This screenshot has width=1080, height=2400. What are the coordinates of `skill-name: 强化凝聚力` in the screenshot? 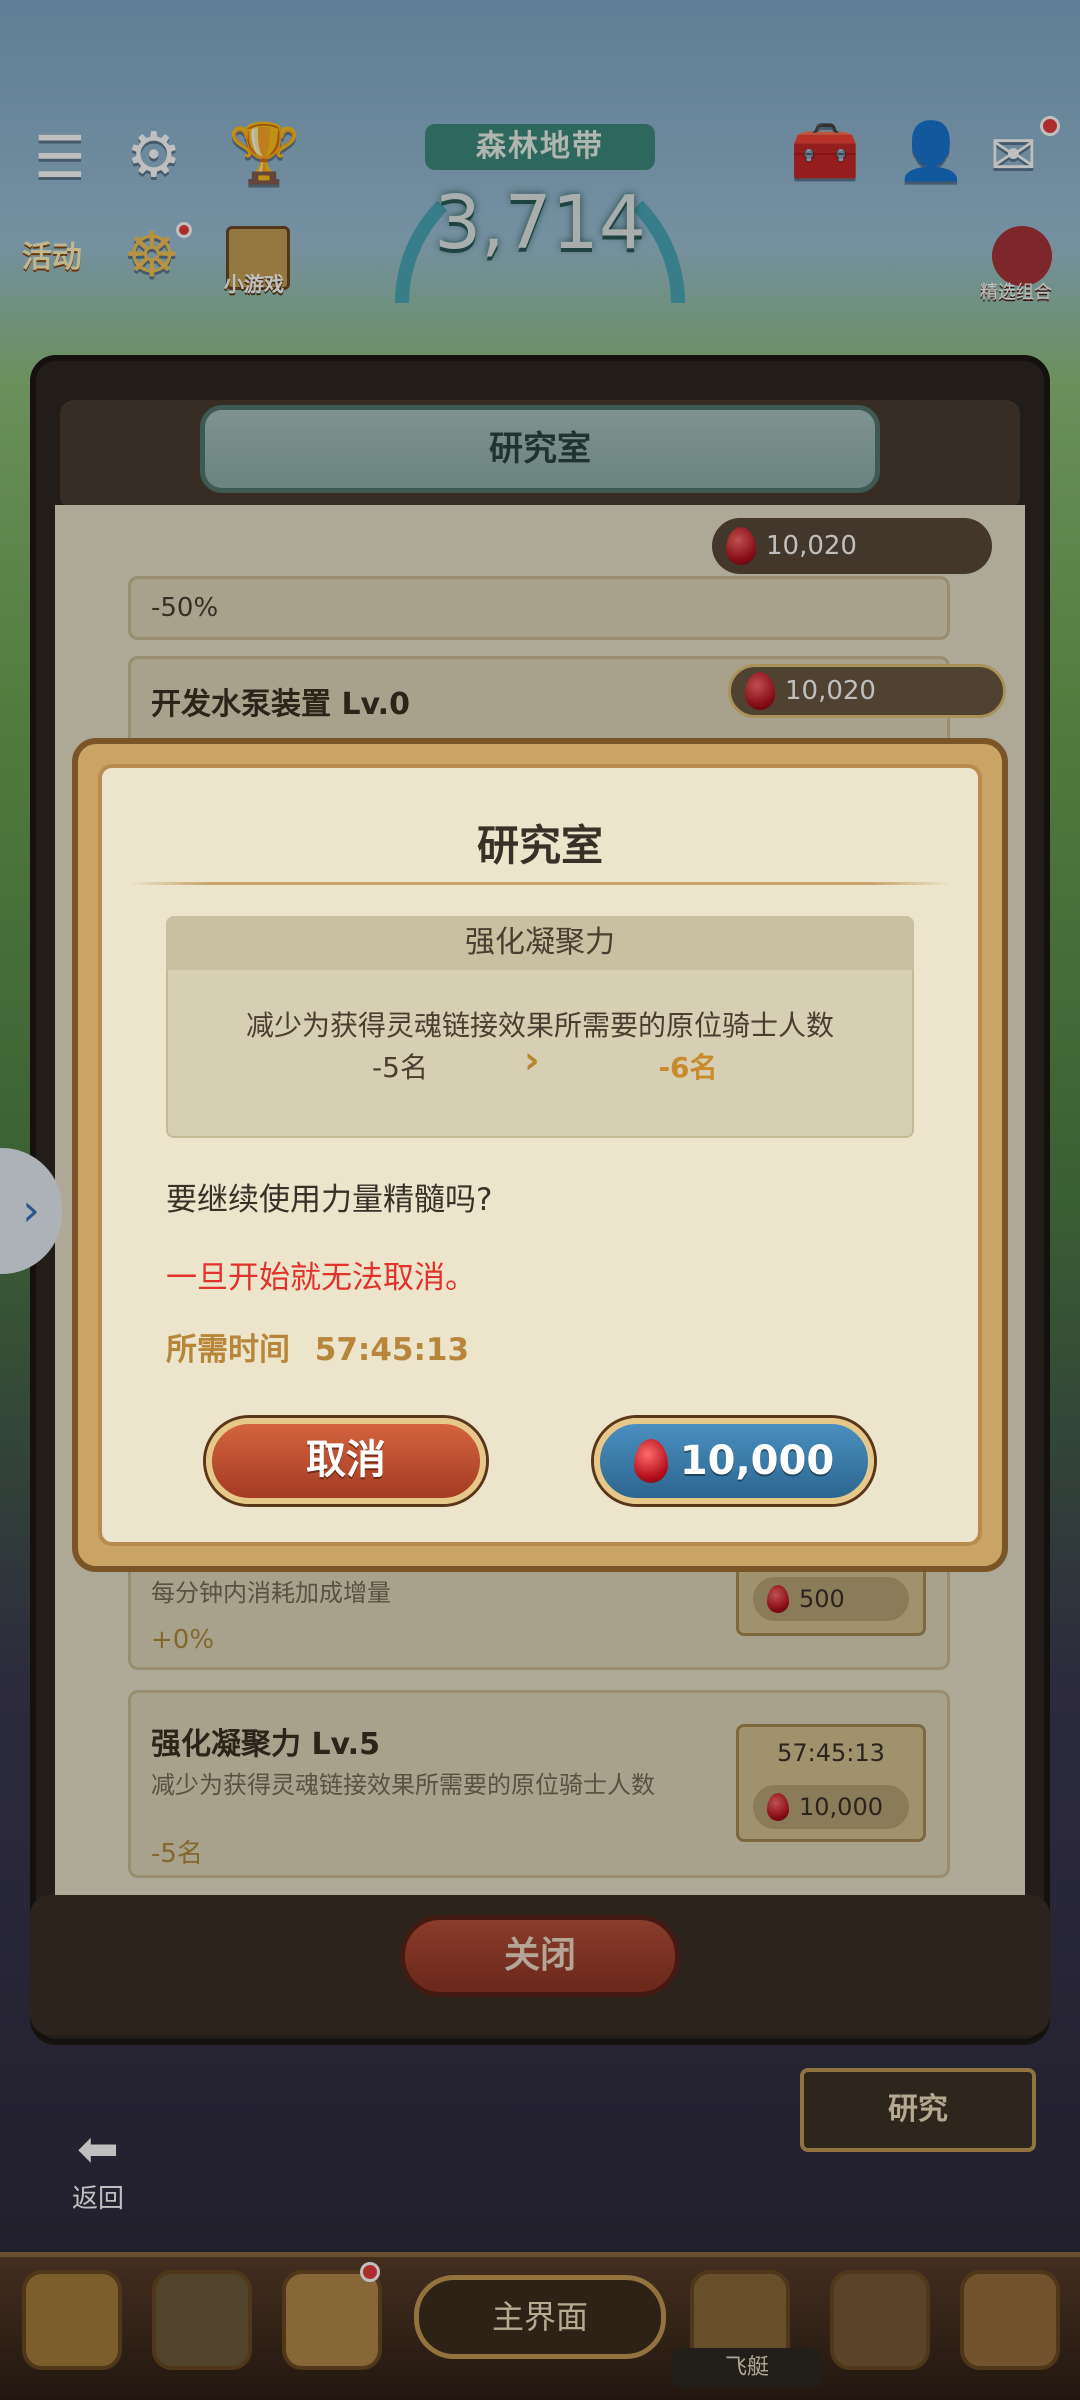 It's located at (540, 943).